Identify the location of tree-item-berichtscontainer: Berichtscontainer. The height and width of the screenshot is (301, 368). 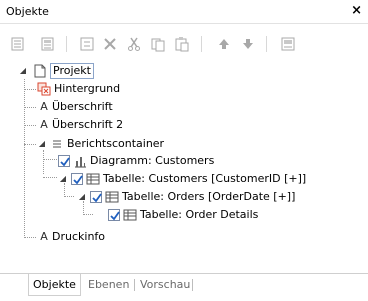
(107, 144).